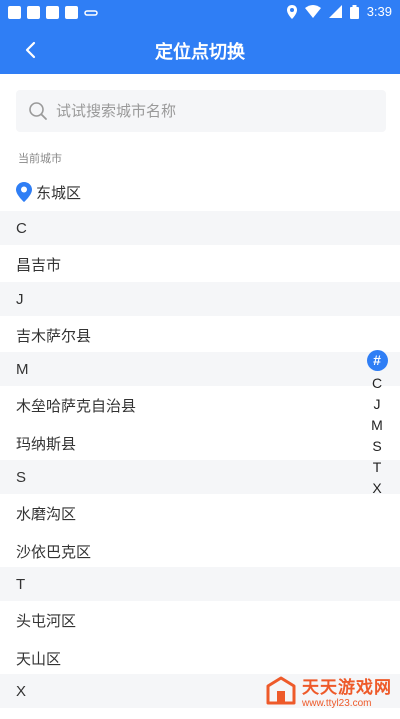 The height and width of the screenshot is (719, 400). I want to click on watermark-logo-icon, so click(281, 690).